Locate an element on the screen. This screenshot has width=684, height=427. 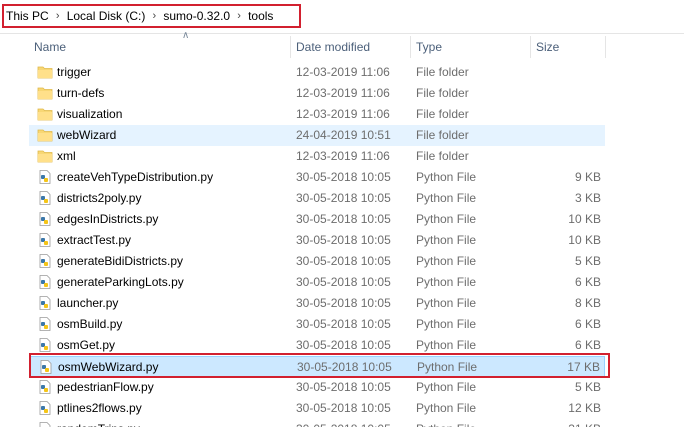
file-size: 8 KB is located at coordinates (587, 303).